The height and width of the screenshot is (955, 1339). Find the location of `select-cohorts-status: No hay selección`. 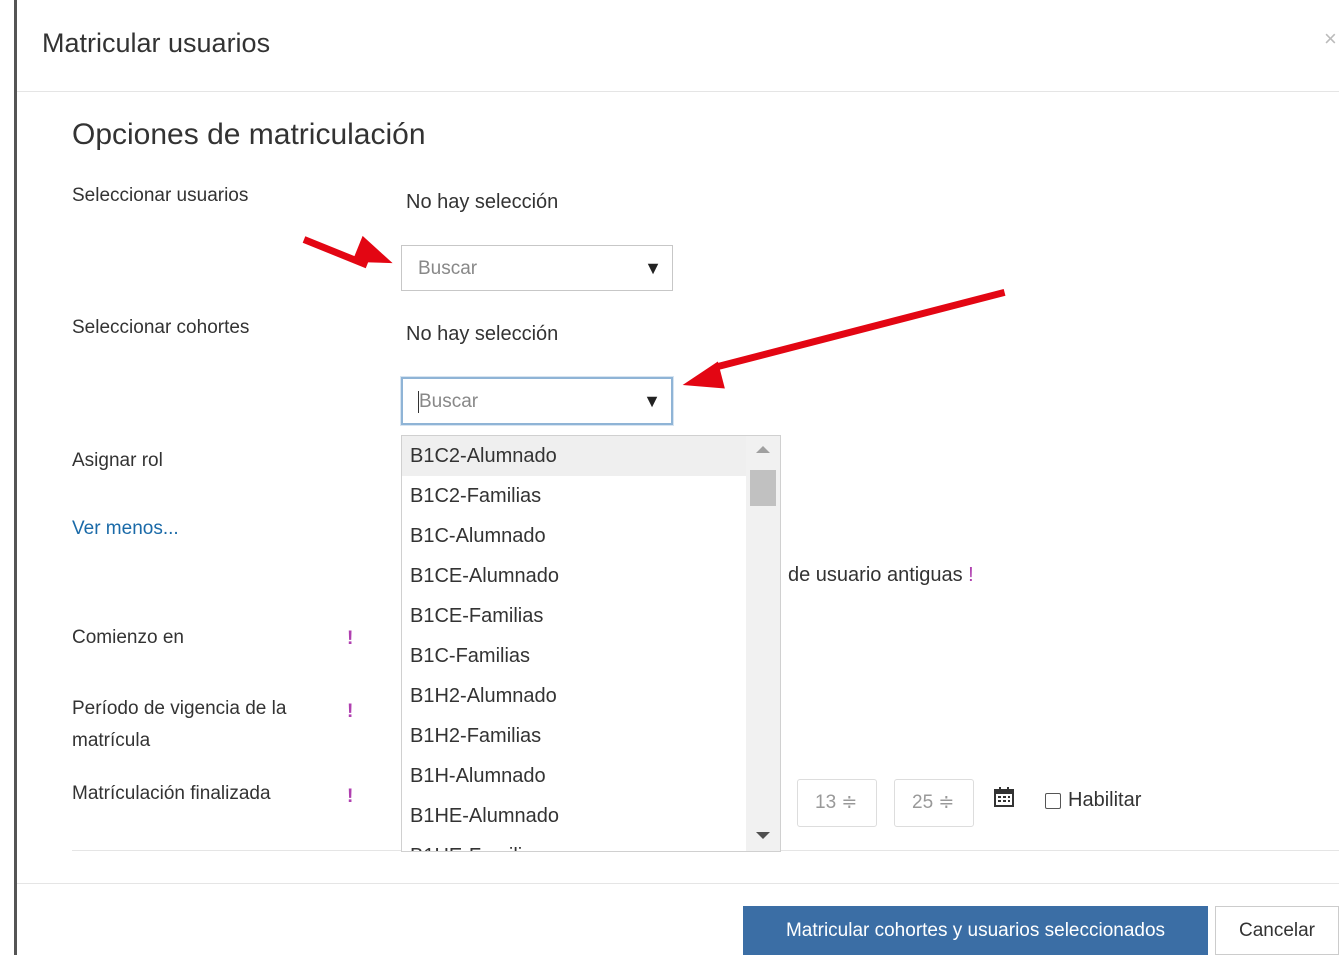

select-cohorts-status: No hay selección is located at coordinates (482, 334).